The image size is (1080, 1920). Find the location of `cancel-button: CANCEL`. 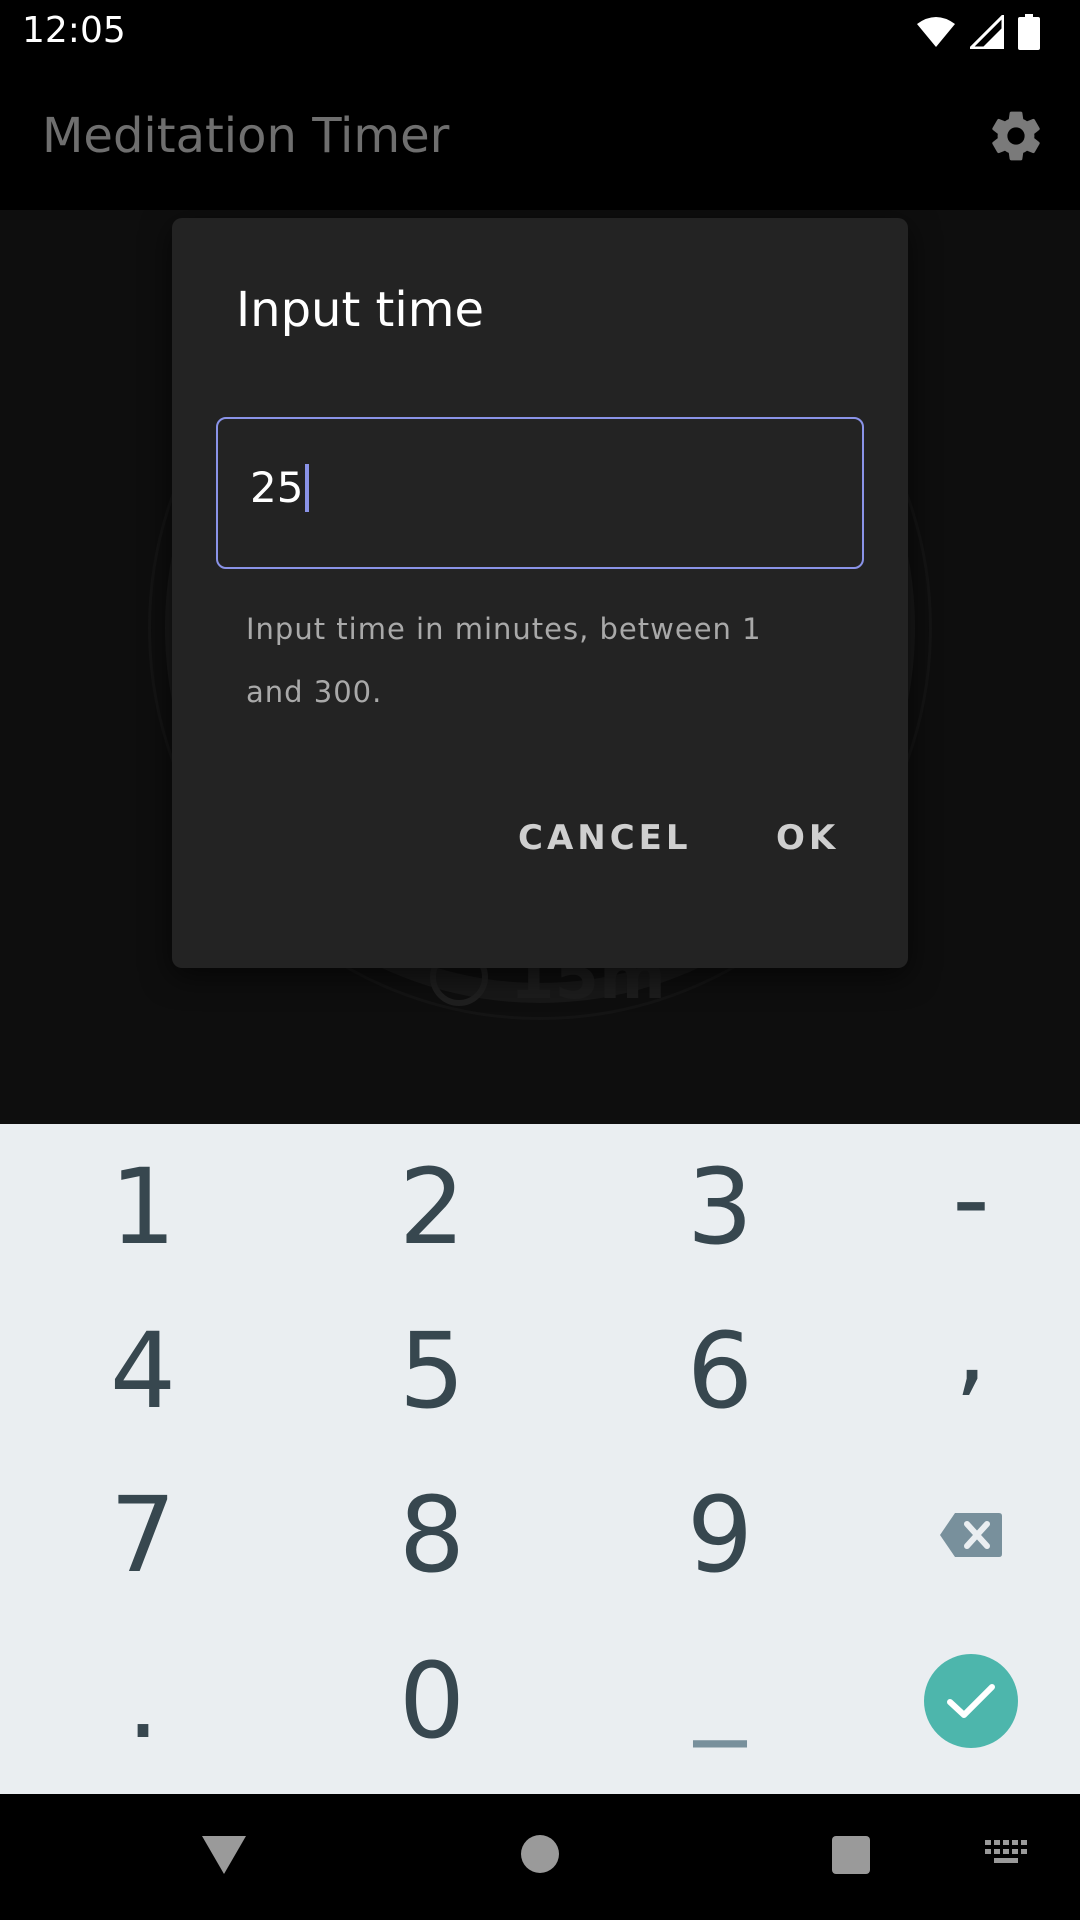

cancel-button: CANCEL is located at coordinates (605, 838).